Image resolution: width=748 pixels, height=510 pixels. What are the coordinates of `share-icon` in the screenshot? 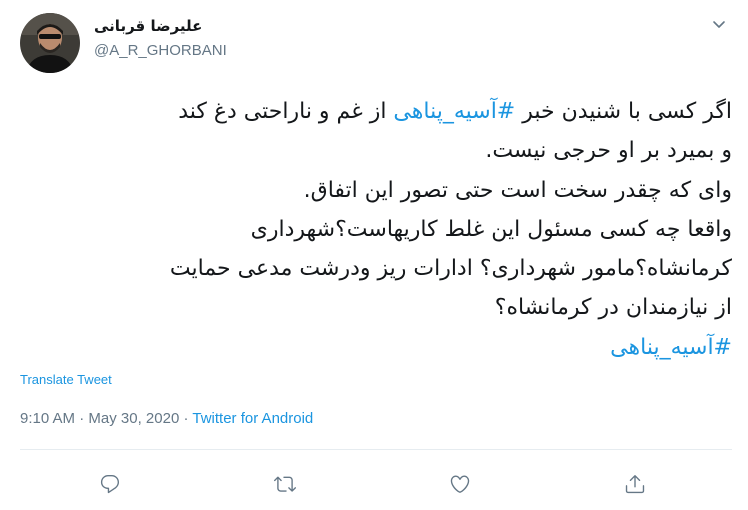 It's located at (635, 484).